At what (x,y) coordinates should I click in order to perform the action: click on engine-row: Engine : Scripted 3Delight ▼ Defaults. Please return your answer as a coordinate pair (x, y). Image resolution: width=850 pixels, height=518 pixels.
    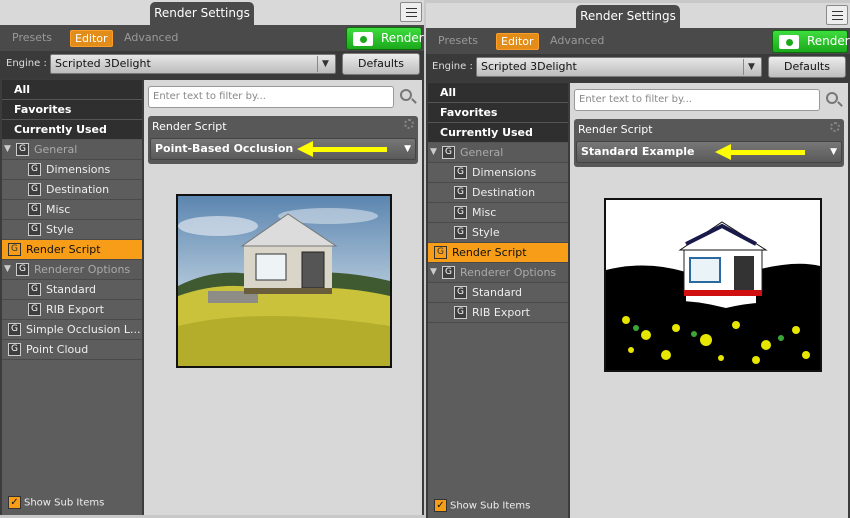
    Looking at the image, I should click on (212, 65).